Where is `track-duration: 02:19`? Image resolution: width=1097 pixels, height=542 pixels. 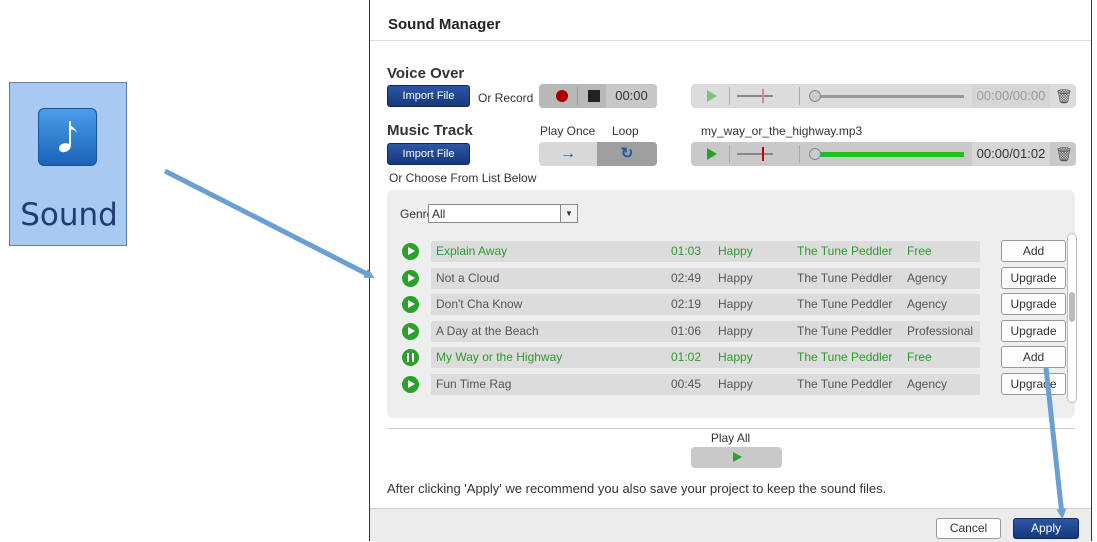 track-duration: 02:19 is located at coordinates (686, 304).